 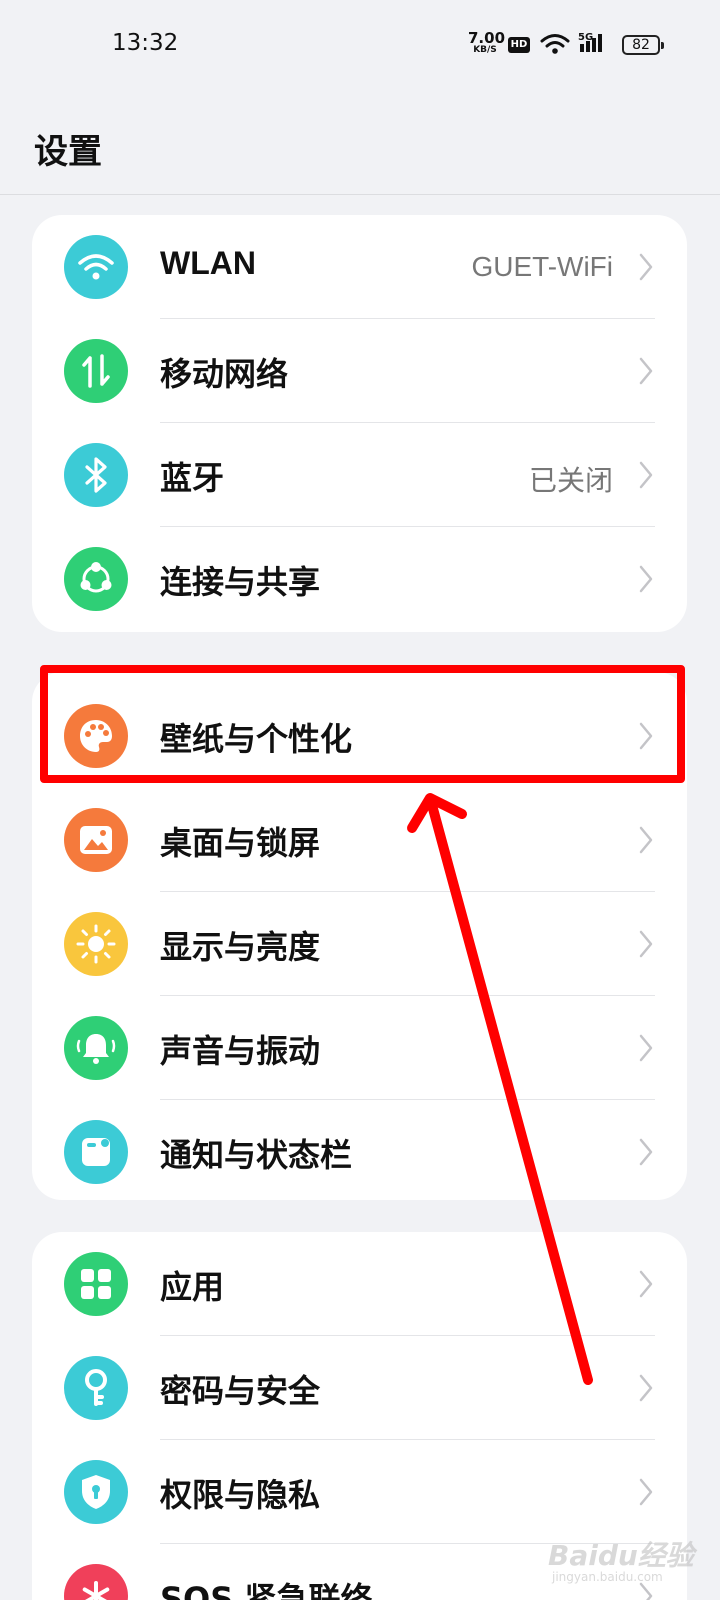 I want to click on settings-item-wlan: WLAN GUET-WiFi, so click(x=359, y=267).